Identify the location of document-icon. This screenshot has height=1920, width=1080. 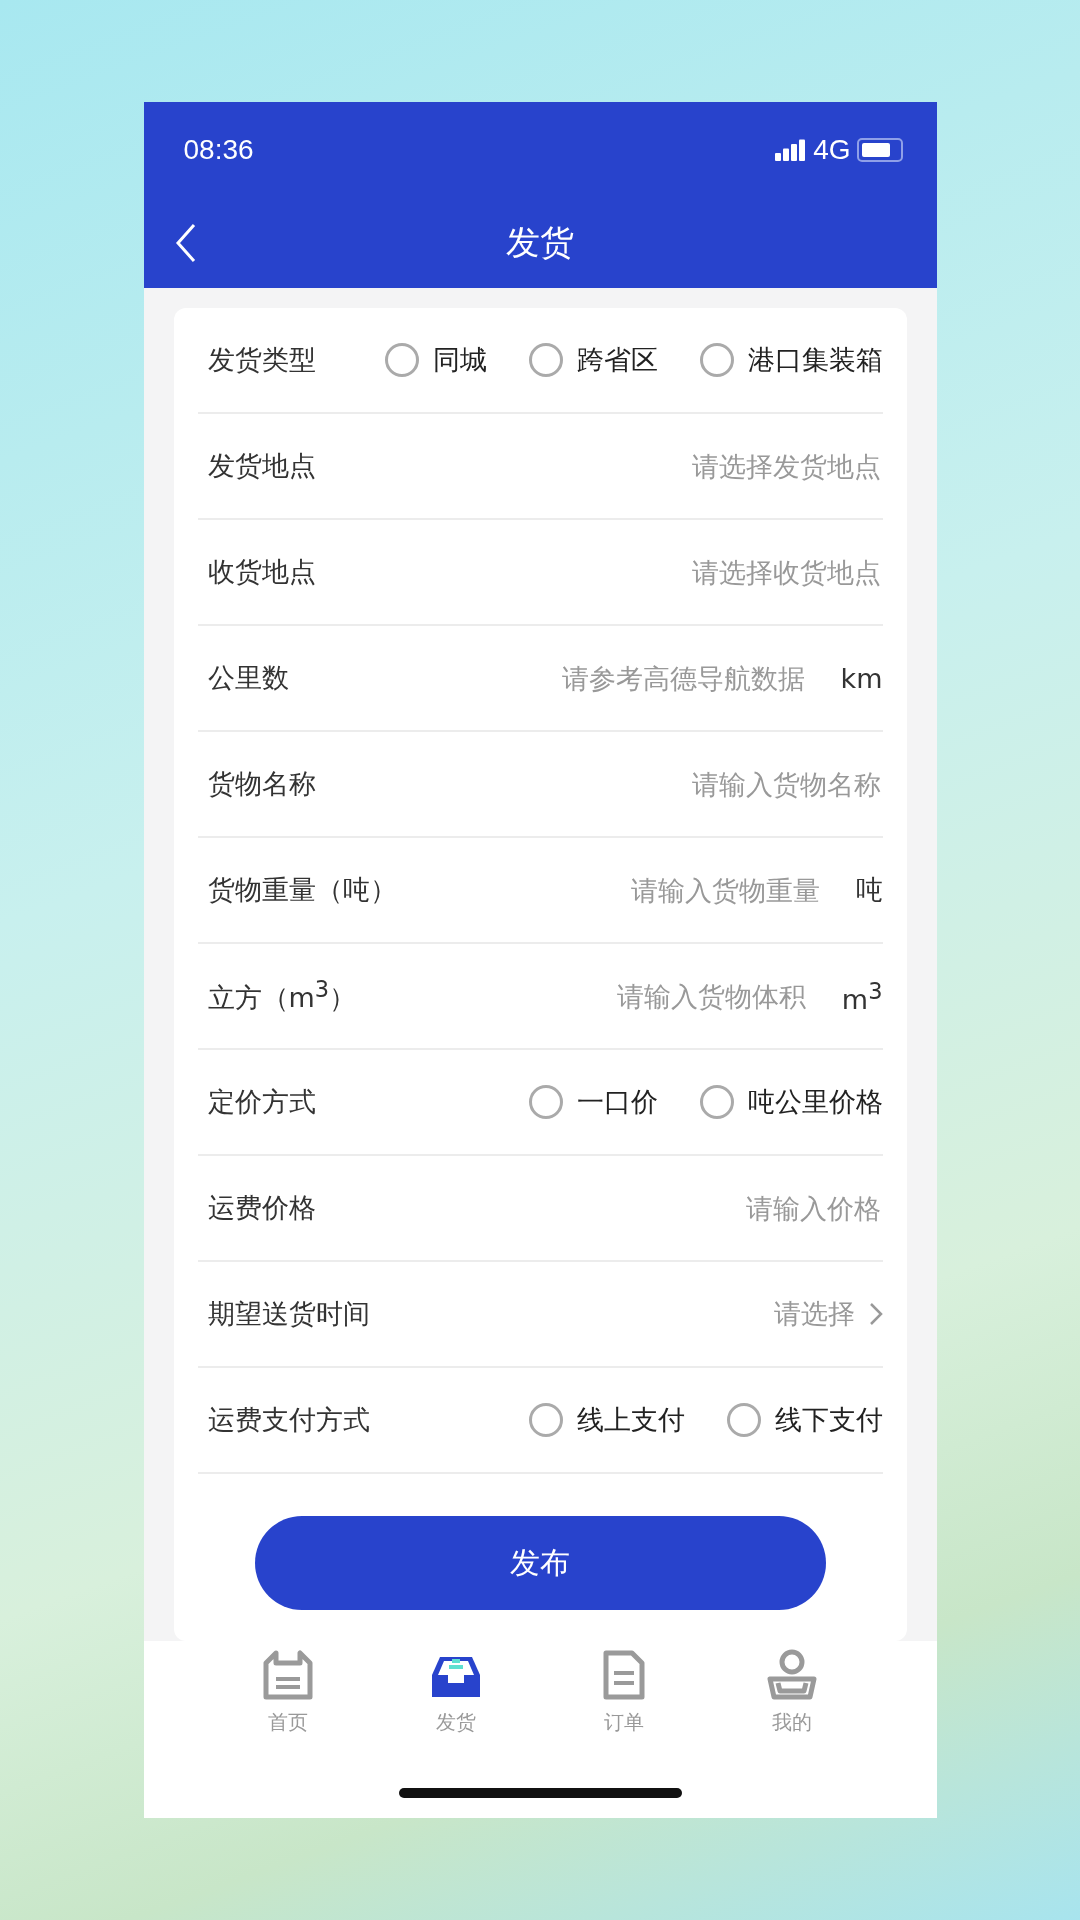
(287, 1675).